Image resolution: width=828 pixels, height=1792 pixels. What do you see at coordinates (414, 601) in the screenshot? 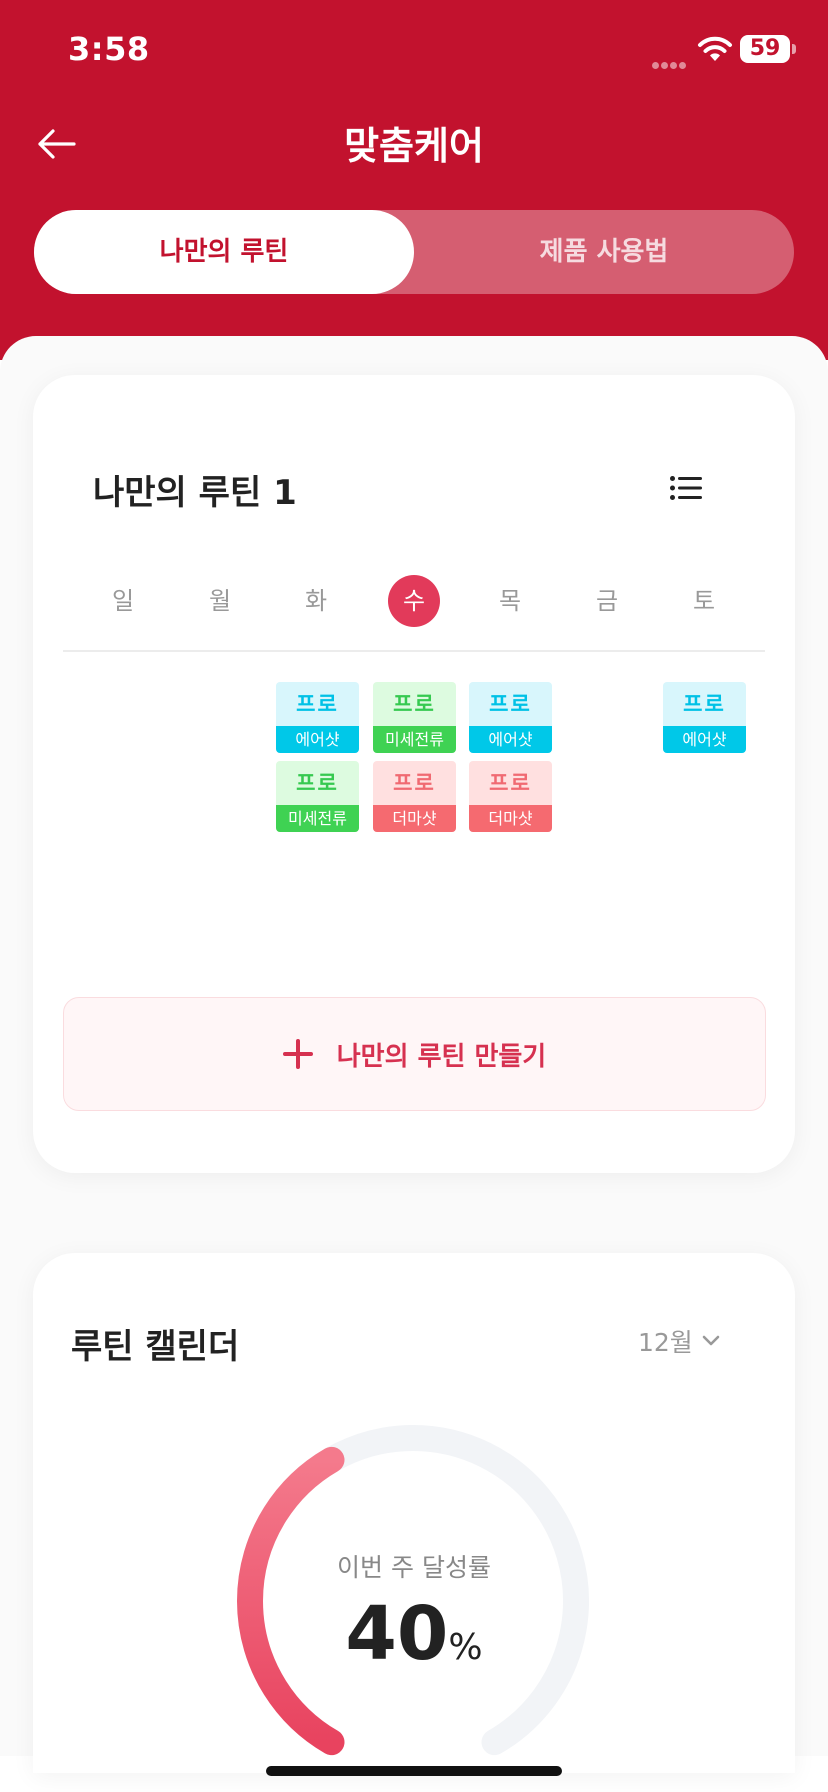
I see `day-wed: 수` at bounding box center [414, 601].